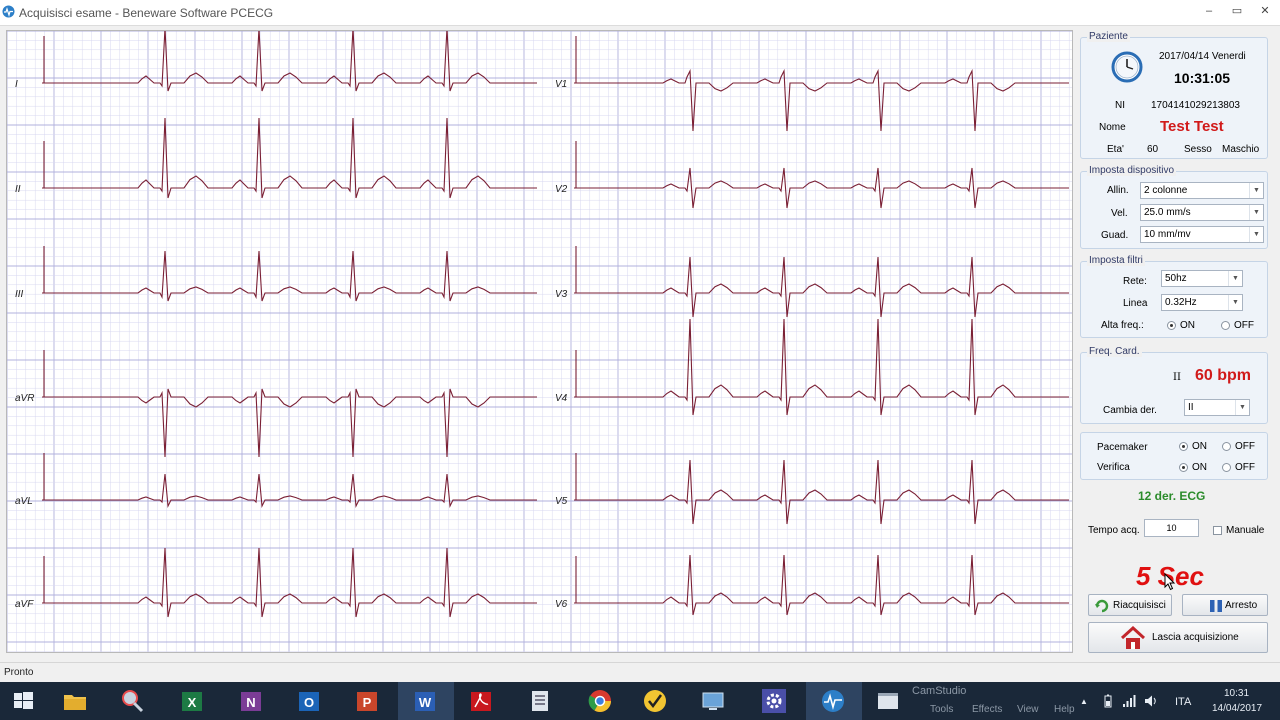 Image resolution: width=1280 pixels, height=720 pixels. I want to click on outlook-icon: O, so click(309, 701).